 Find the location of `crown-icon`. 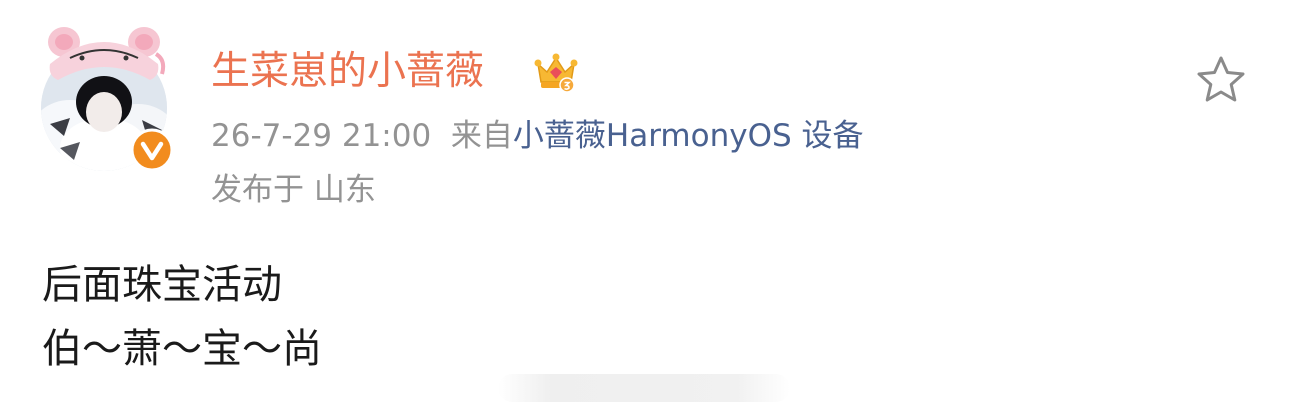

crown-icon is located at coordinates (556, 72).